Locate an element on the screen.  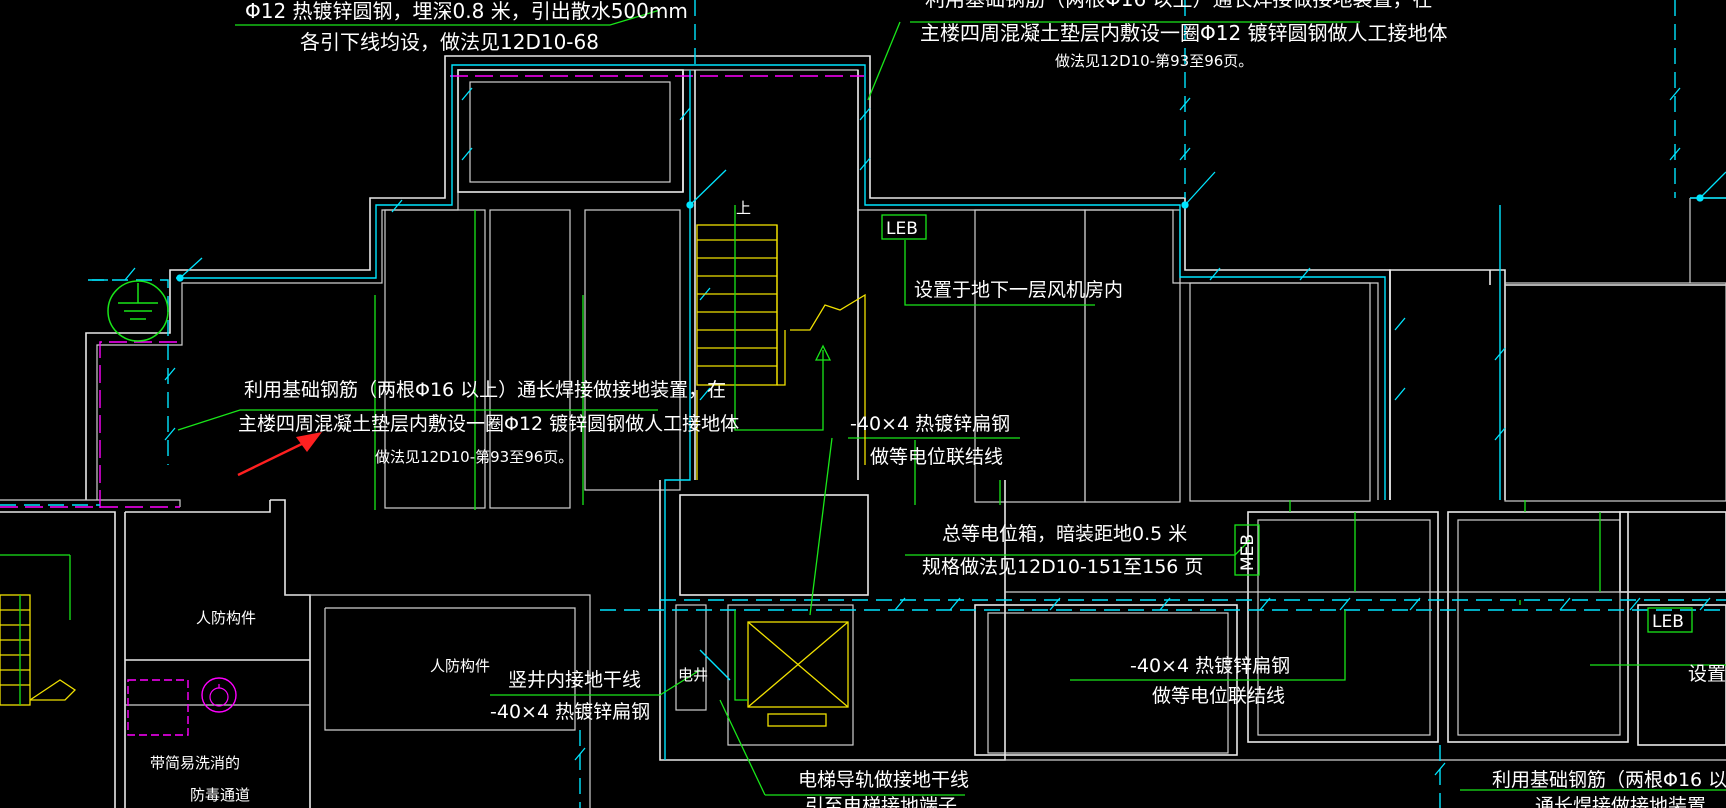
top-right-note-0: 利用基础钢筋（两根Φ16 以上）通长焊接做接地装置，在 is located at coordinates (1179, 5).